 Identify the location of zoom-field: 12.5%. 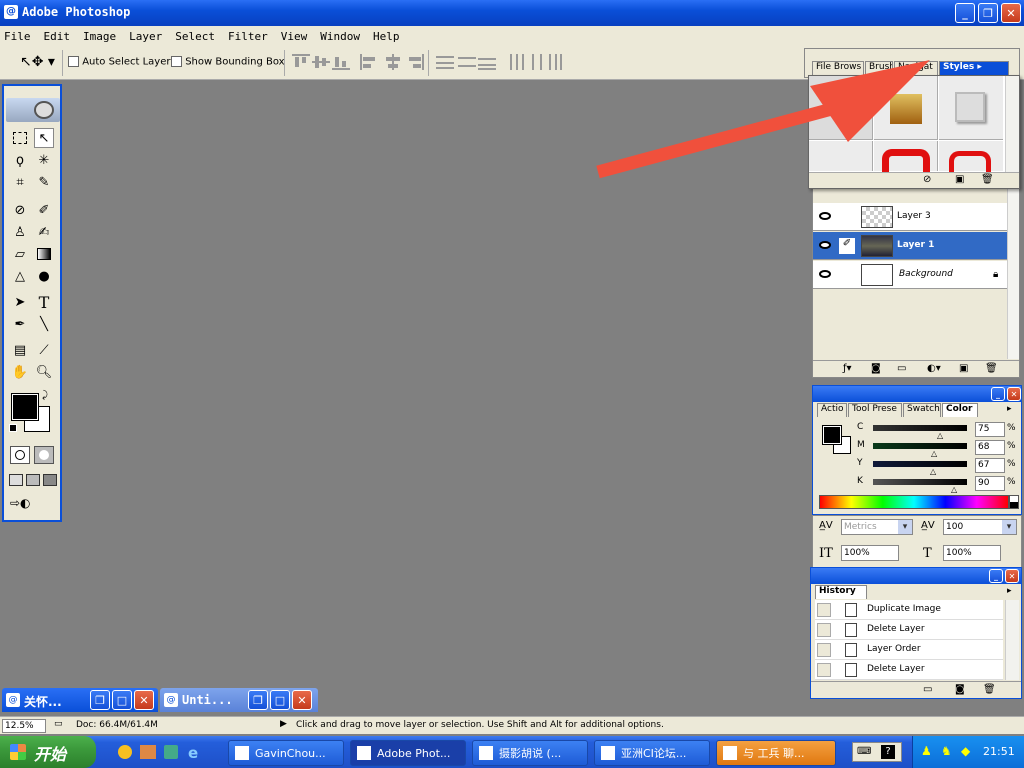
(24, 726).